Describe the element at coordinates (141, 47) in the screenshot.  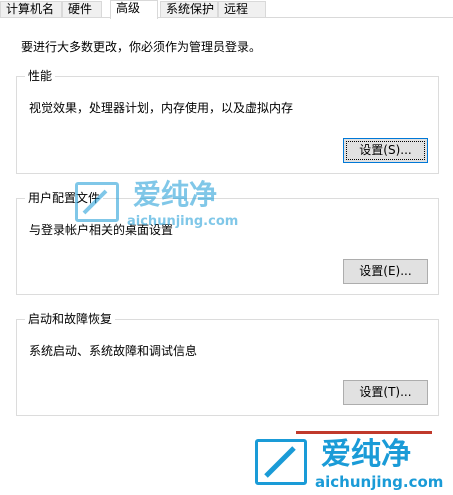
I see `admin-notice-text: 要进行大多数更改，你必须作为管理员登录。` at that location.